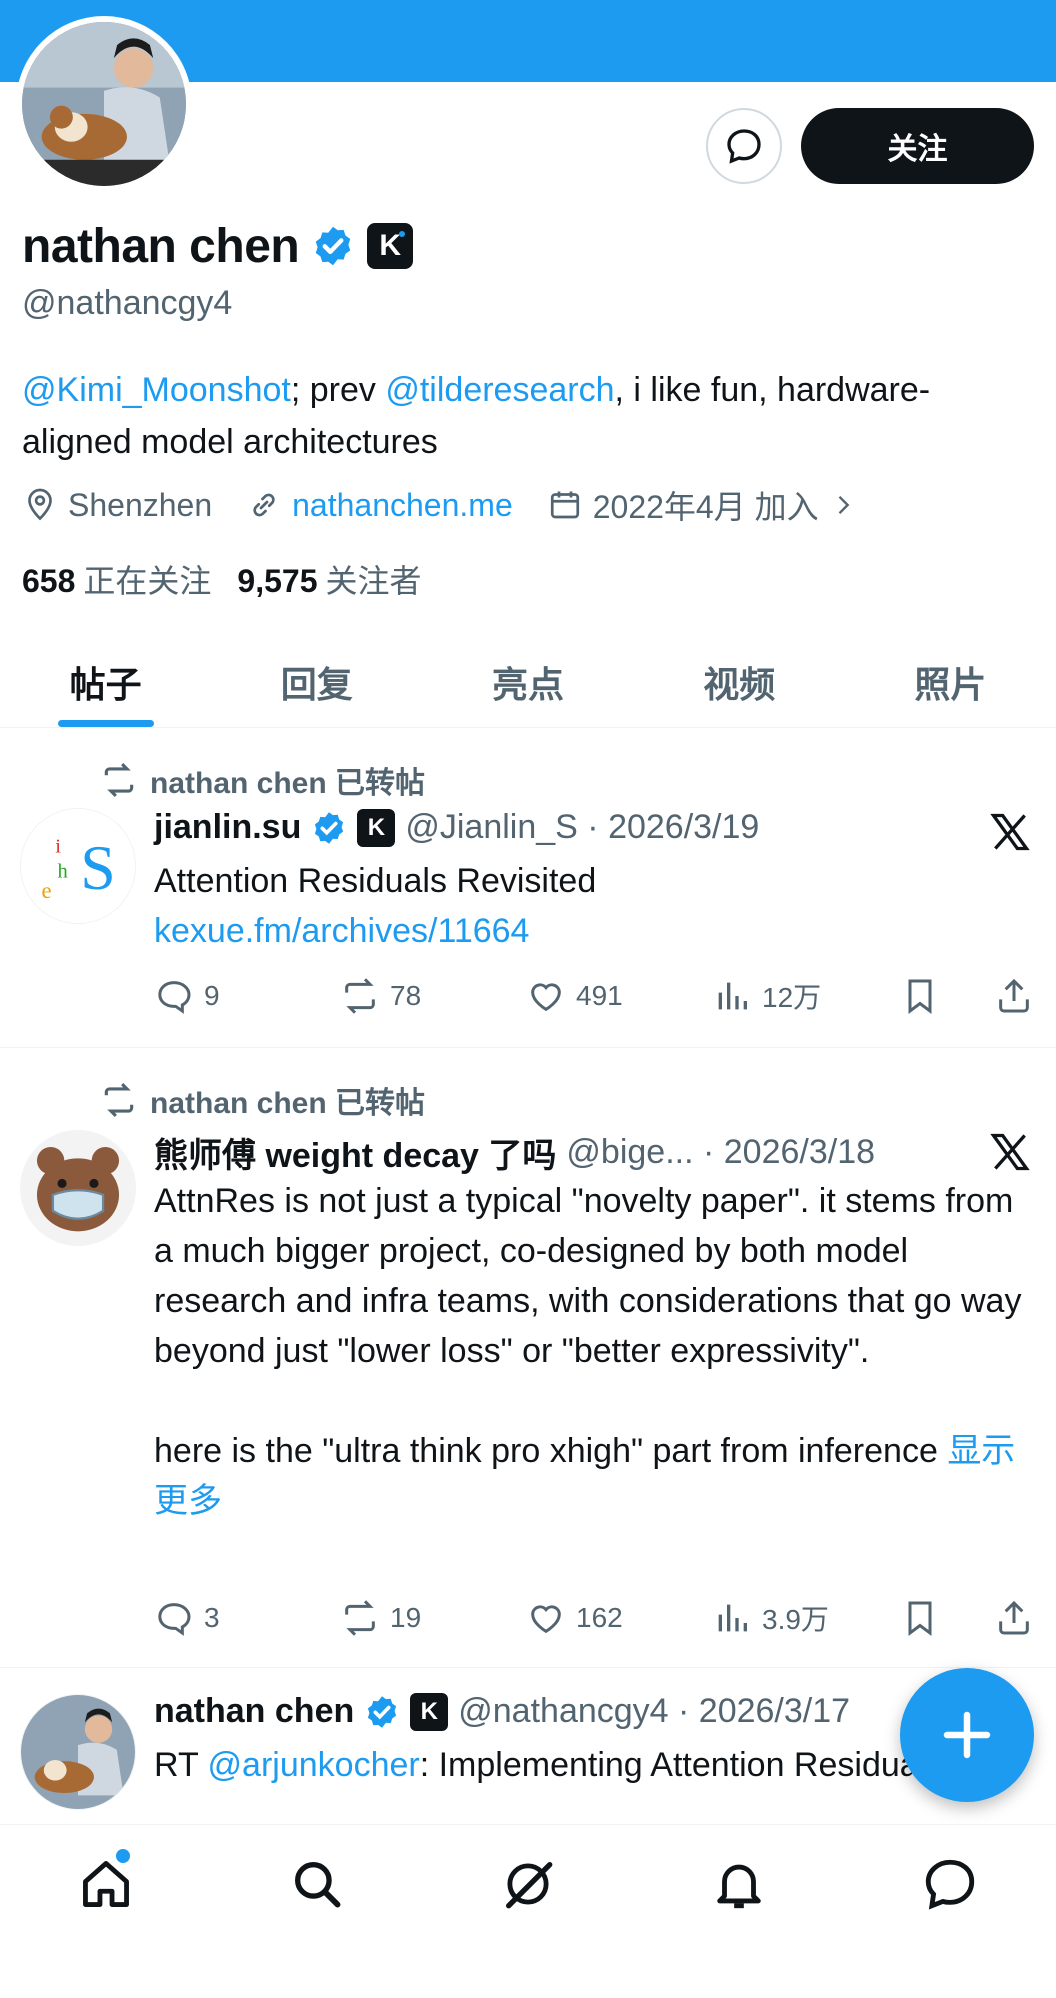 This screenshot has width=1056, height=1998. I want to click on views-button: 3.9万, so click(805, 1618).